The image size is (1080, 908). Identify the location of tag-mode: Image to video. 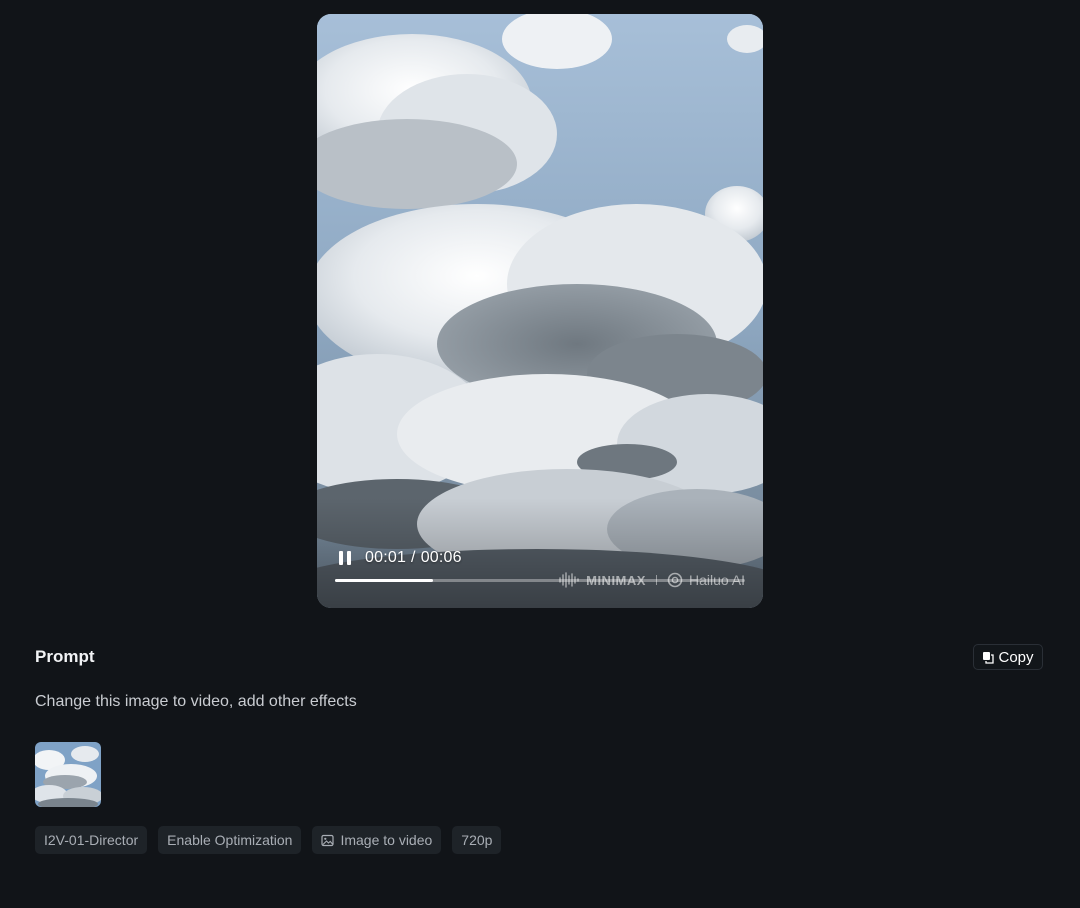
(377, 840).